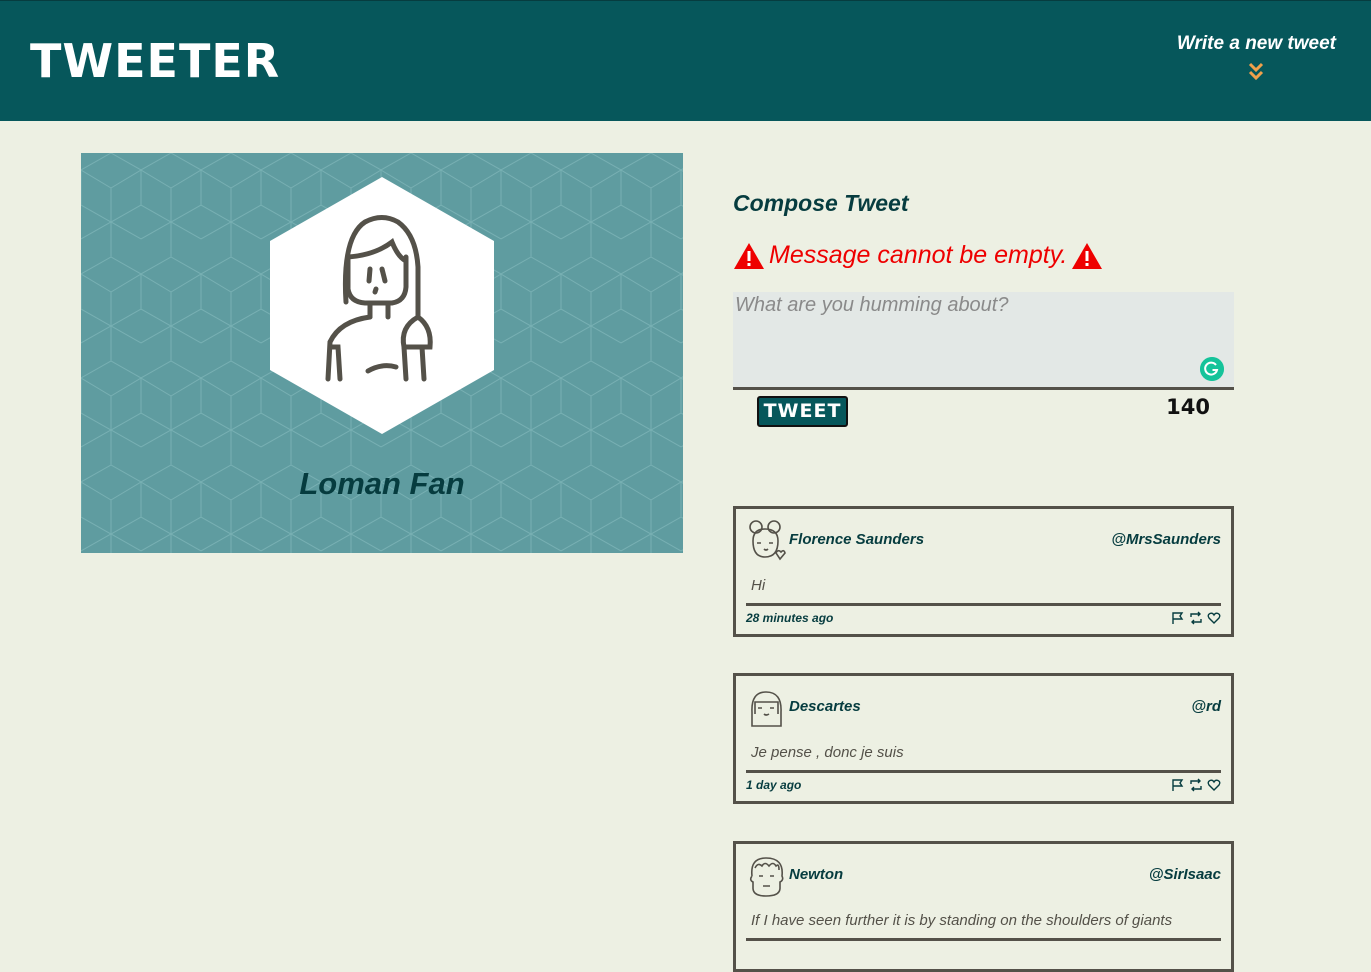 This screenshot has width=1371, height=972. What do you see at coordinates (802, 411) in the screenshot?
I see `tweet-submit-button: TWEET` at bounding box center [802, 411].